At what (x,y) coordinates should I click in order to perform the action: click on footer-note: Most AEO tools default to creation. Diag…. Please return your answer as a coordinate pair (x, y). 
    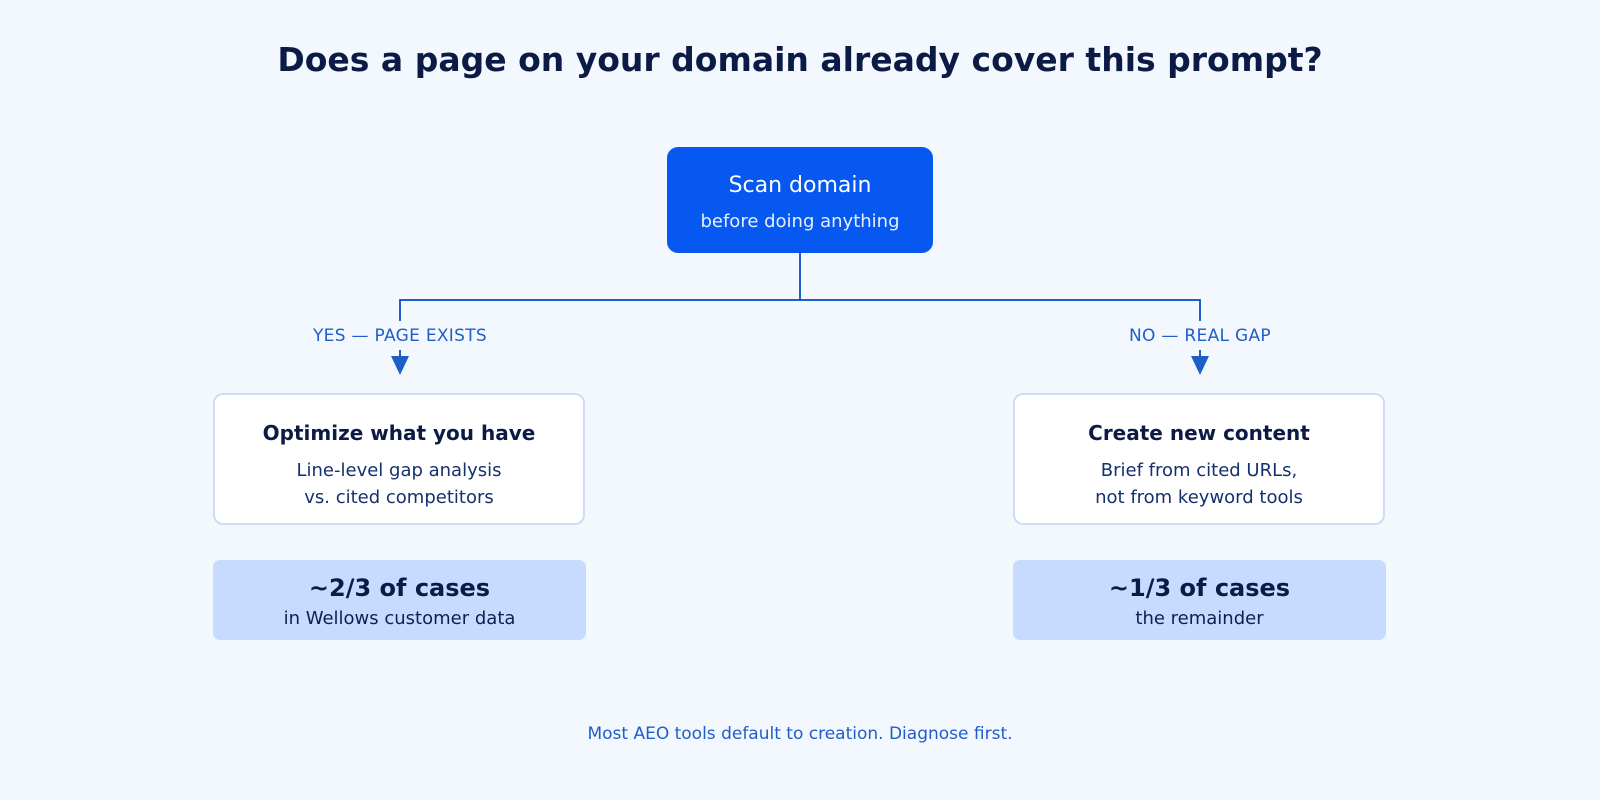
    Looking at the image, I should click on (800, 734).